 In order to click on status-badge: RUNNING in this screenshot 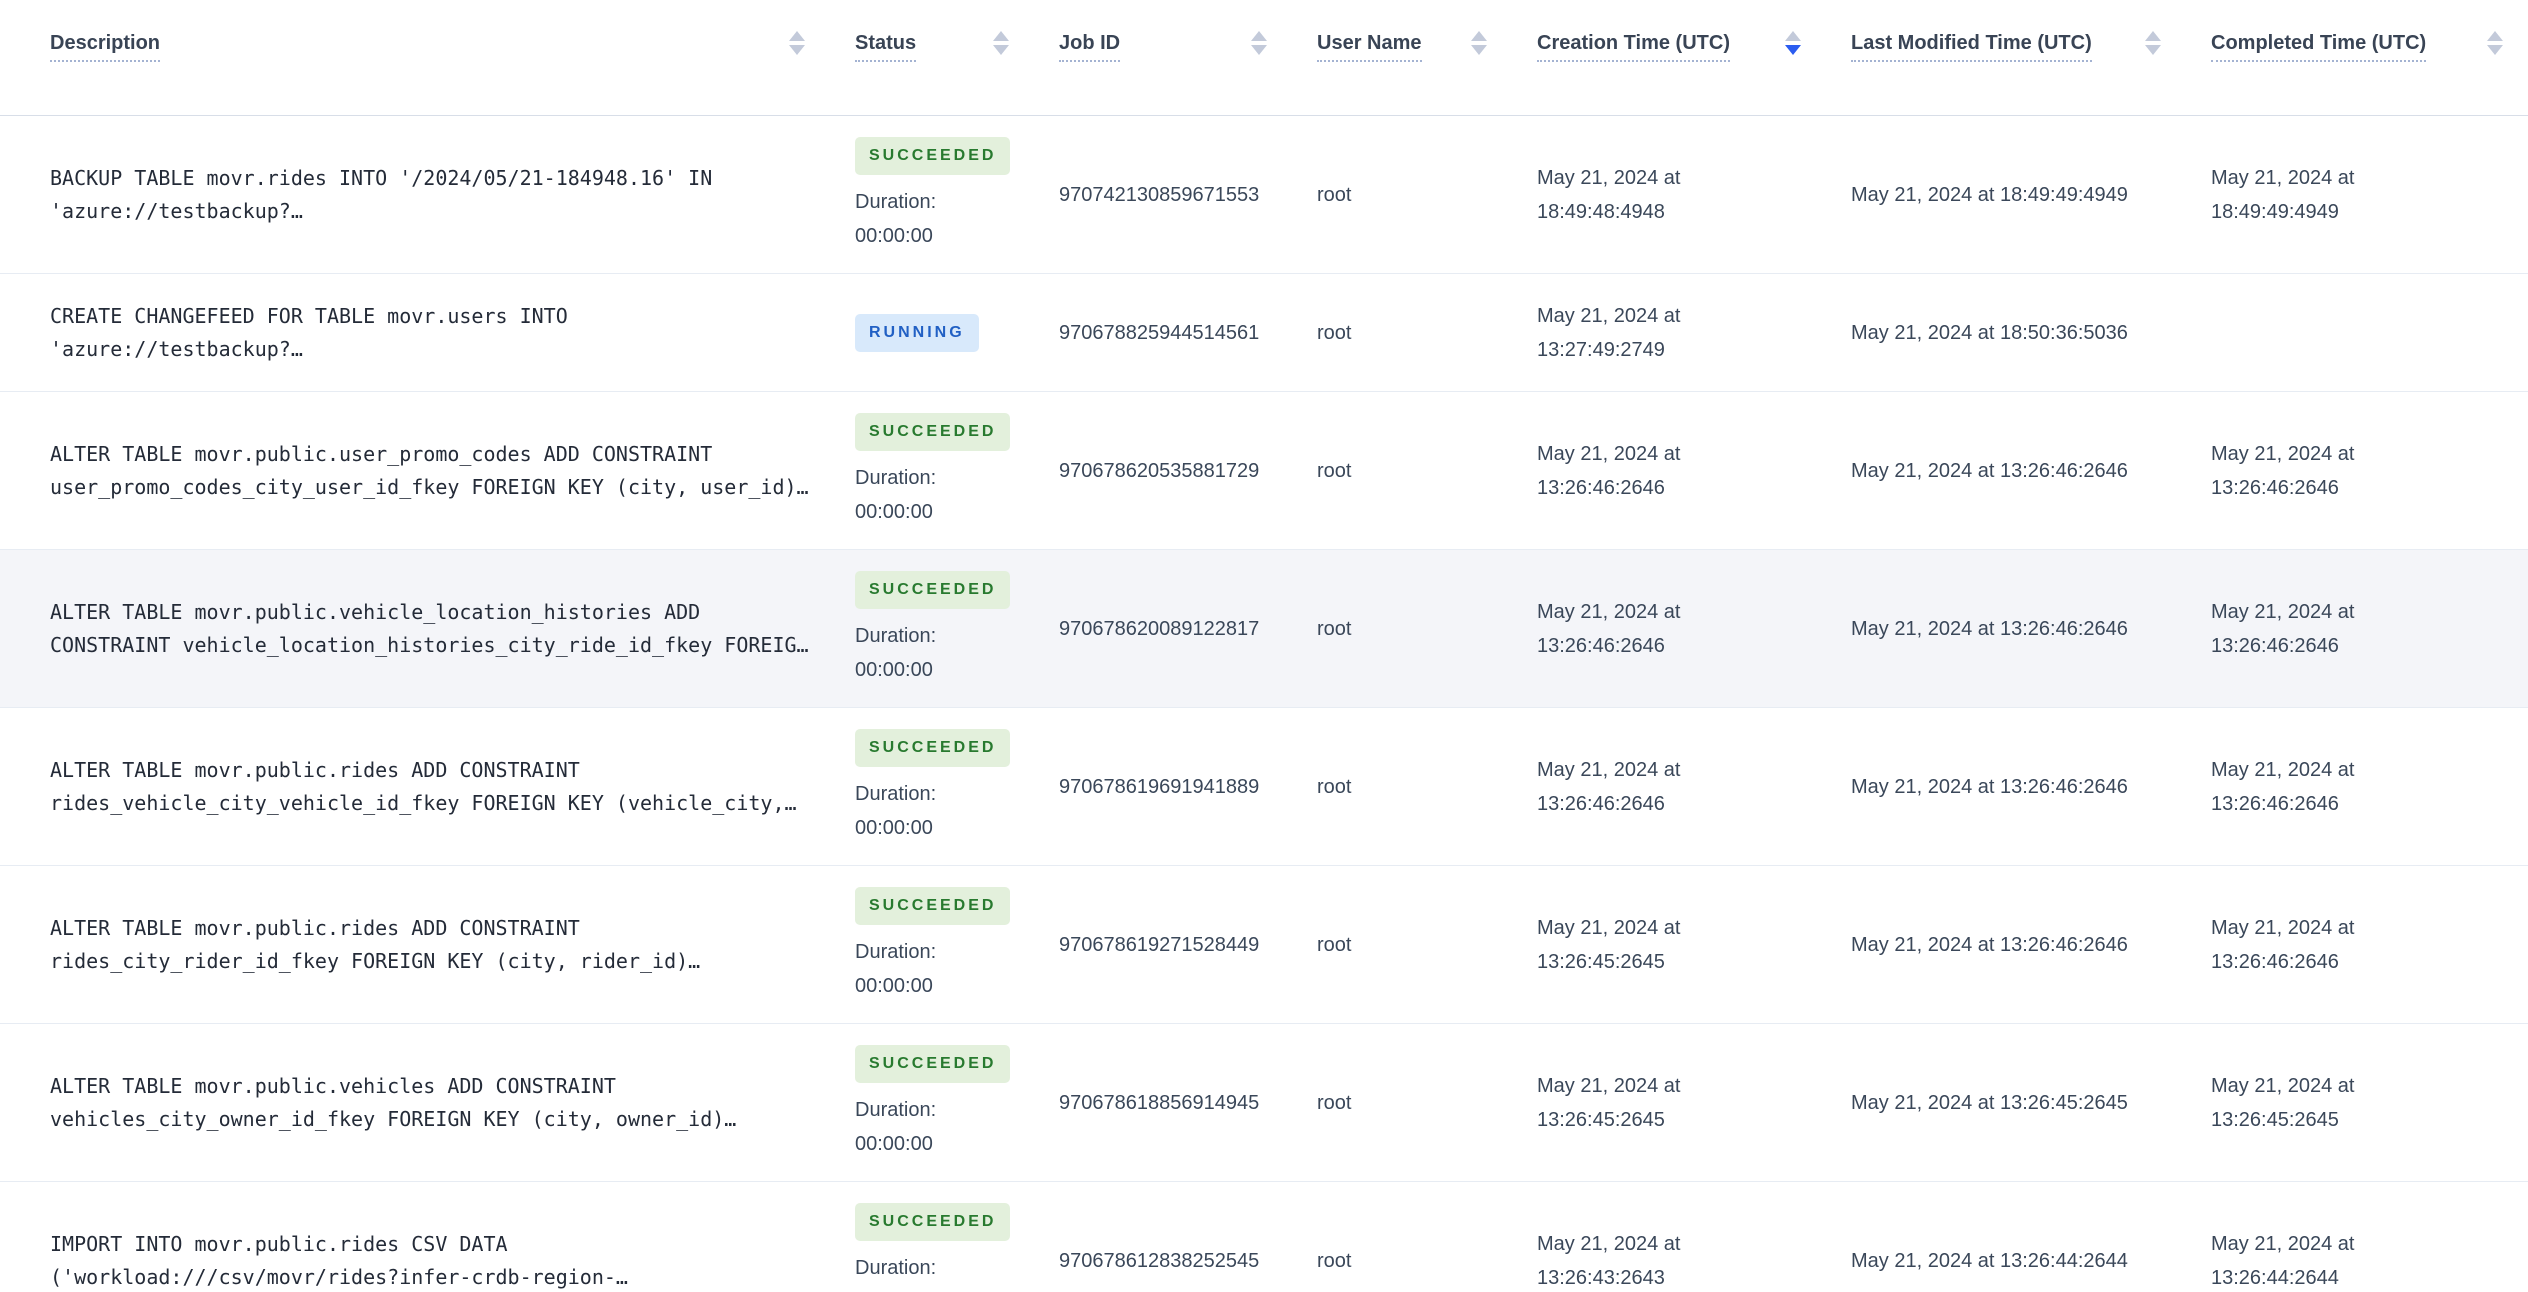, I will do `click(917, 332)`.